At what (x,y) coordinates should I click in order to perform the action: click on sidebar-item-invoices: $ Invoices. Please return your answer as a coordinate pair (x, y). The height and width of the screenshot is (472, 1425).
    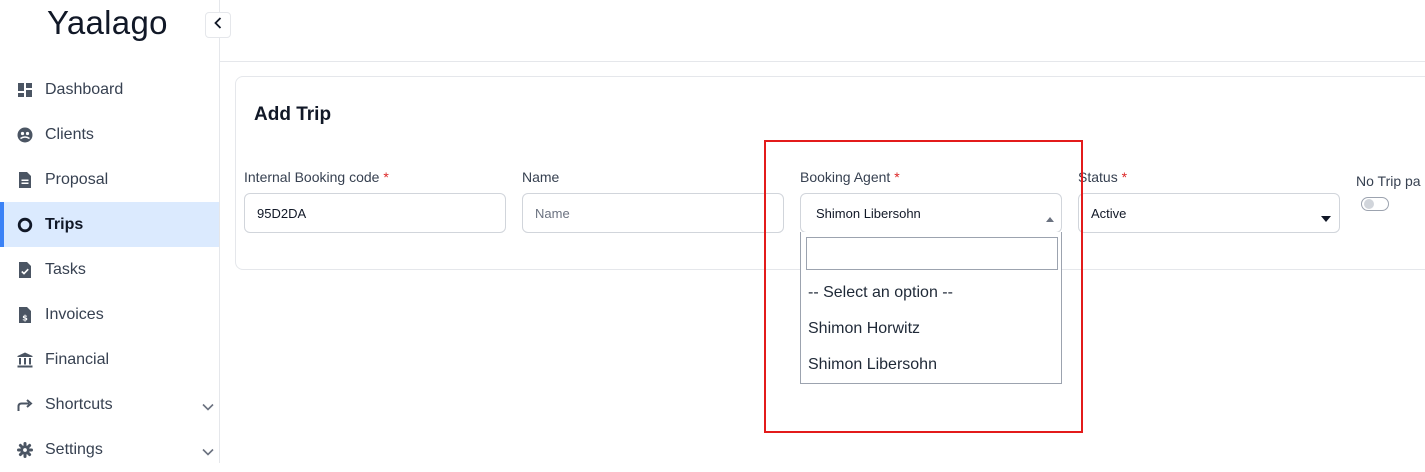
    Looking at the image, I should click on (109, 314).